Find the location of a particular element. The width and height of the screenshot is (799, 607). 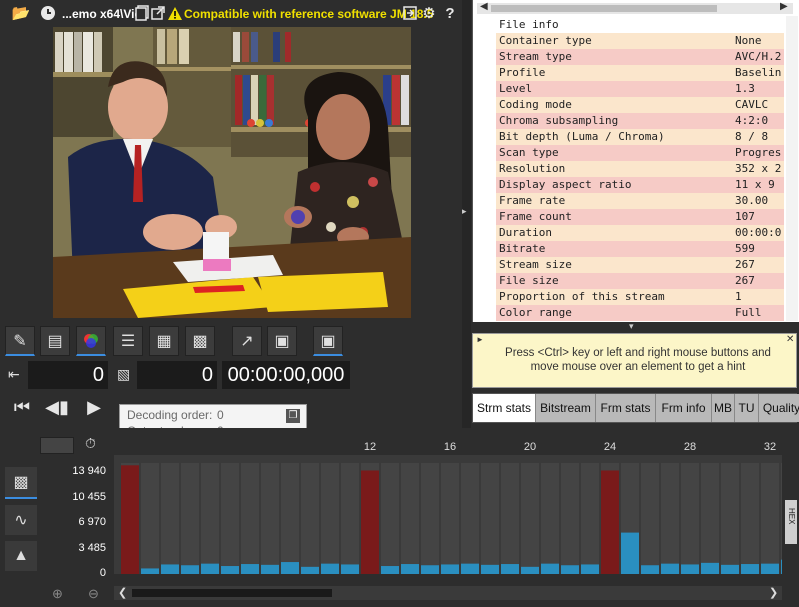

info-row: Display aspect ratio 11 x 9 is located at coordinates (640, 185).